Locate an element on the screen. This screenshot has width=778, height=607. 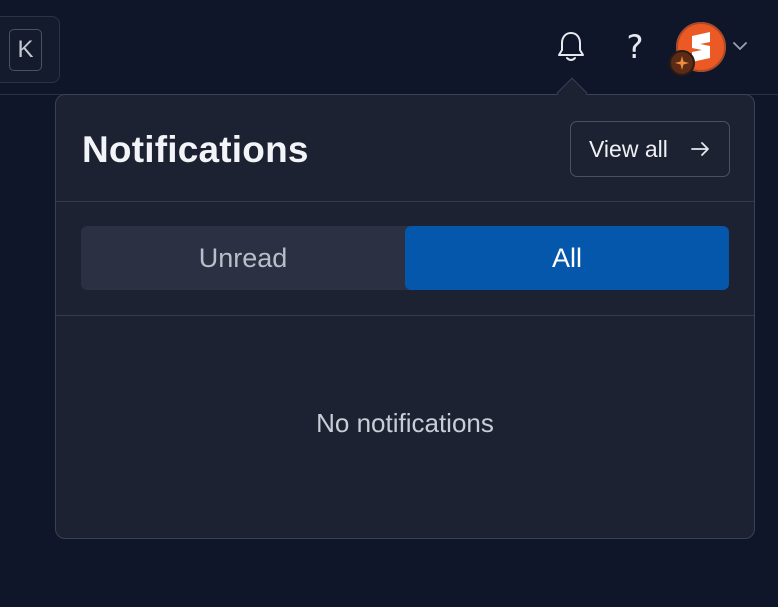
arrow-right-icon is located at coordinates (700, 149).